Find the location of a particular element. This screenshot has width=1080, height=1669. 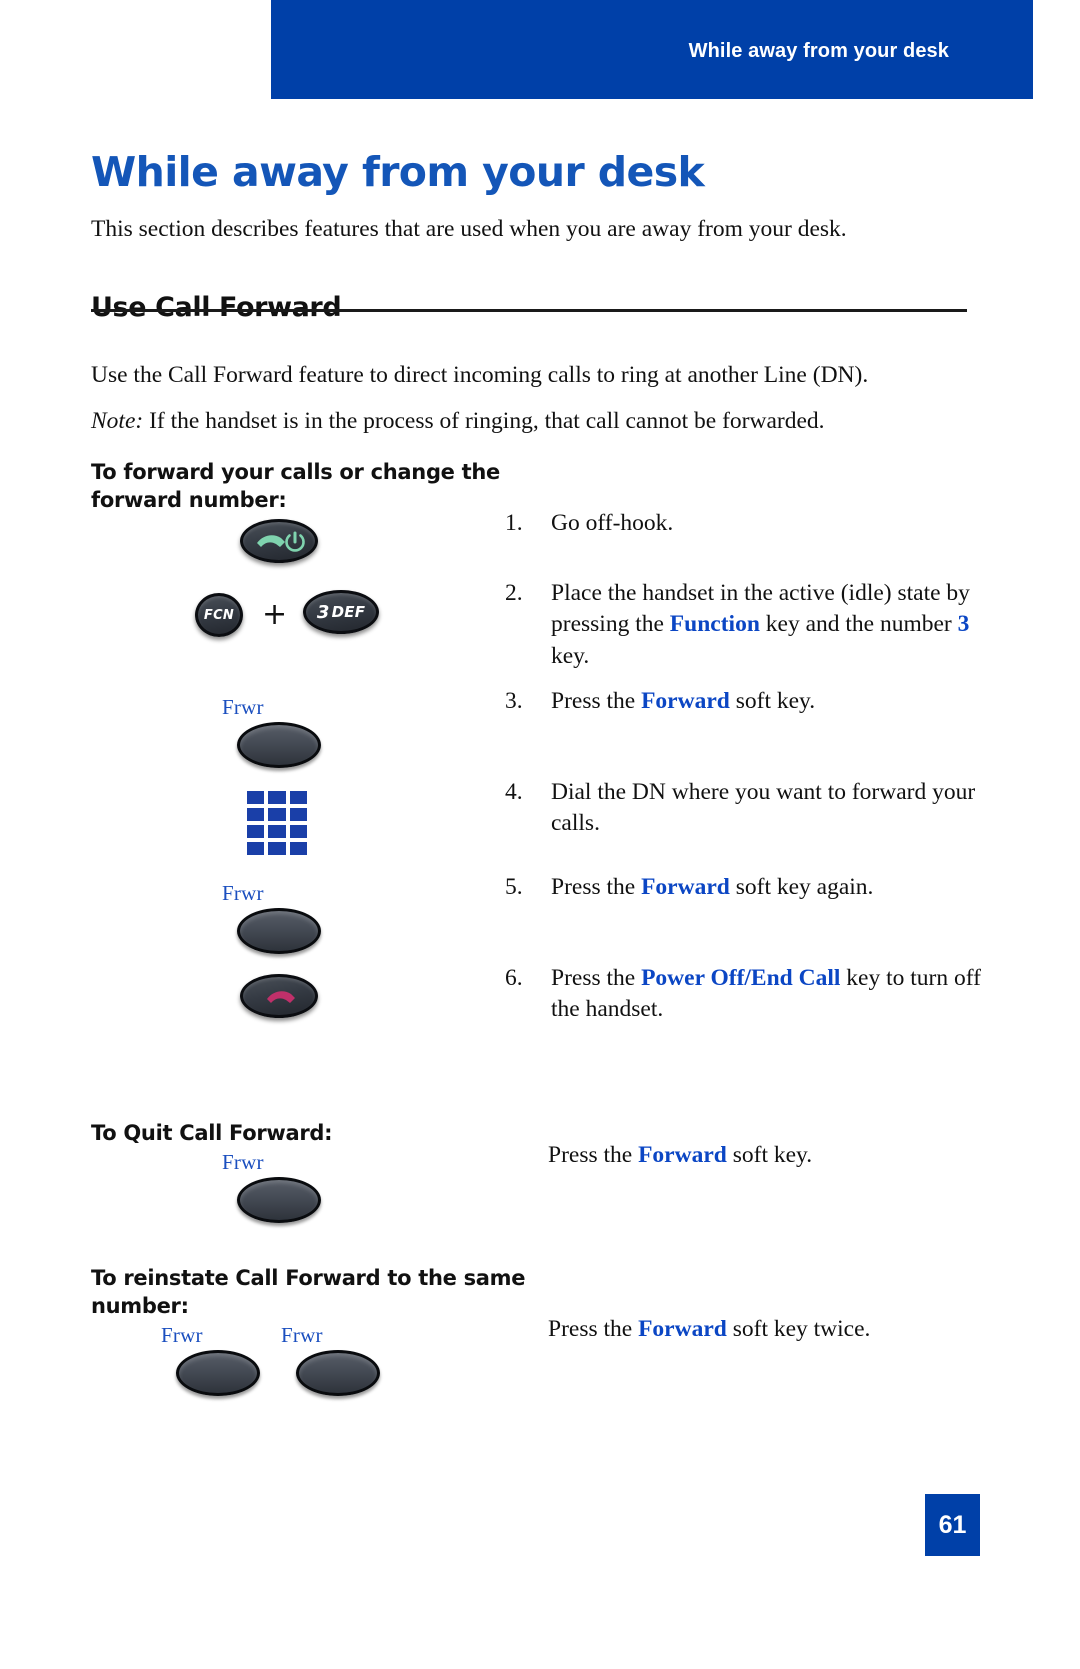

section-divider is located at coordinates (529, 310).